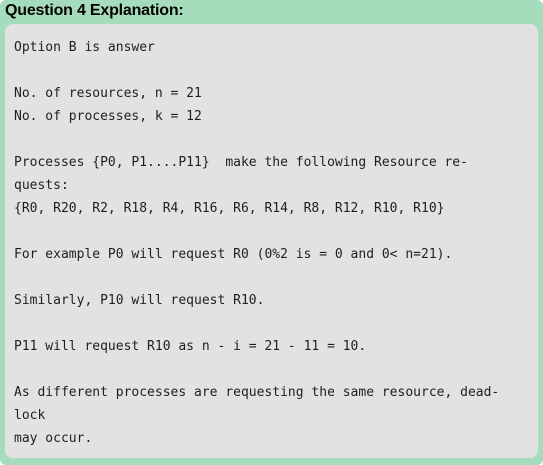  What do you see at coordinates (53, 438) in the screenshot?
I see `conclusion-final-line: may occur.` at bounding box center [53, 438].